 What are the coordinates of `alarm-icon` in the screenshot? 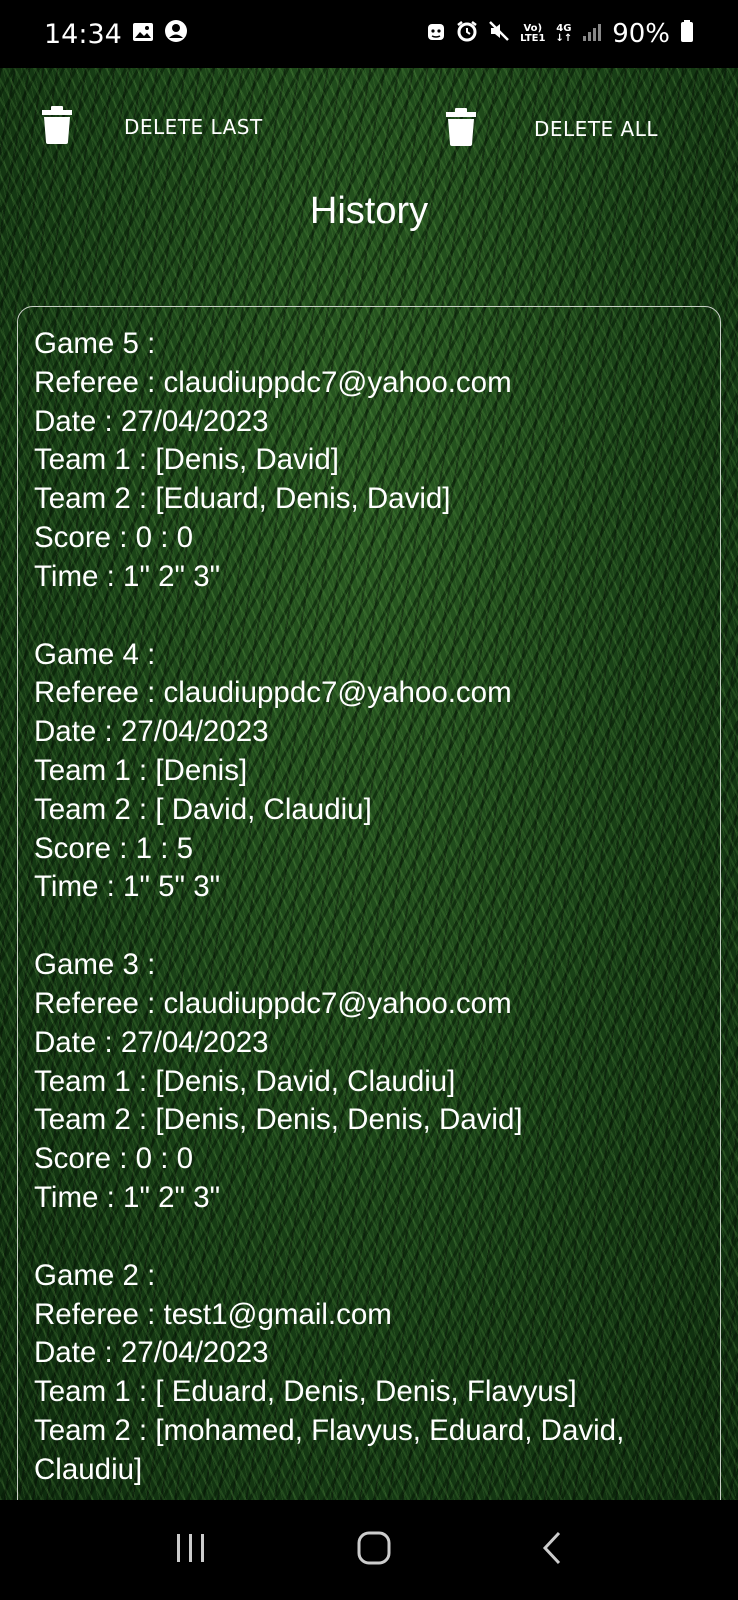 It's located at (467, 34).